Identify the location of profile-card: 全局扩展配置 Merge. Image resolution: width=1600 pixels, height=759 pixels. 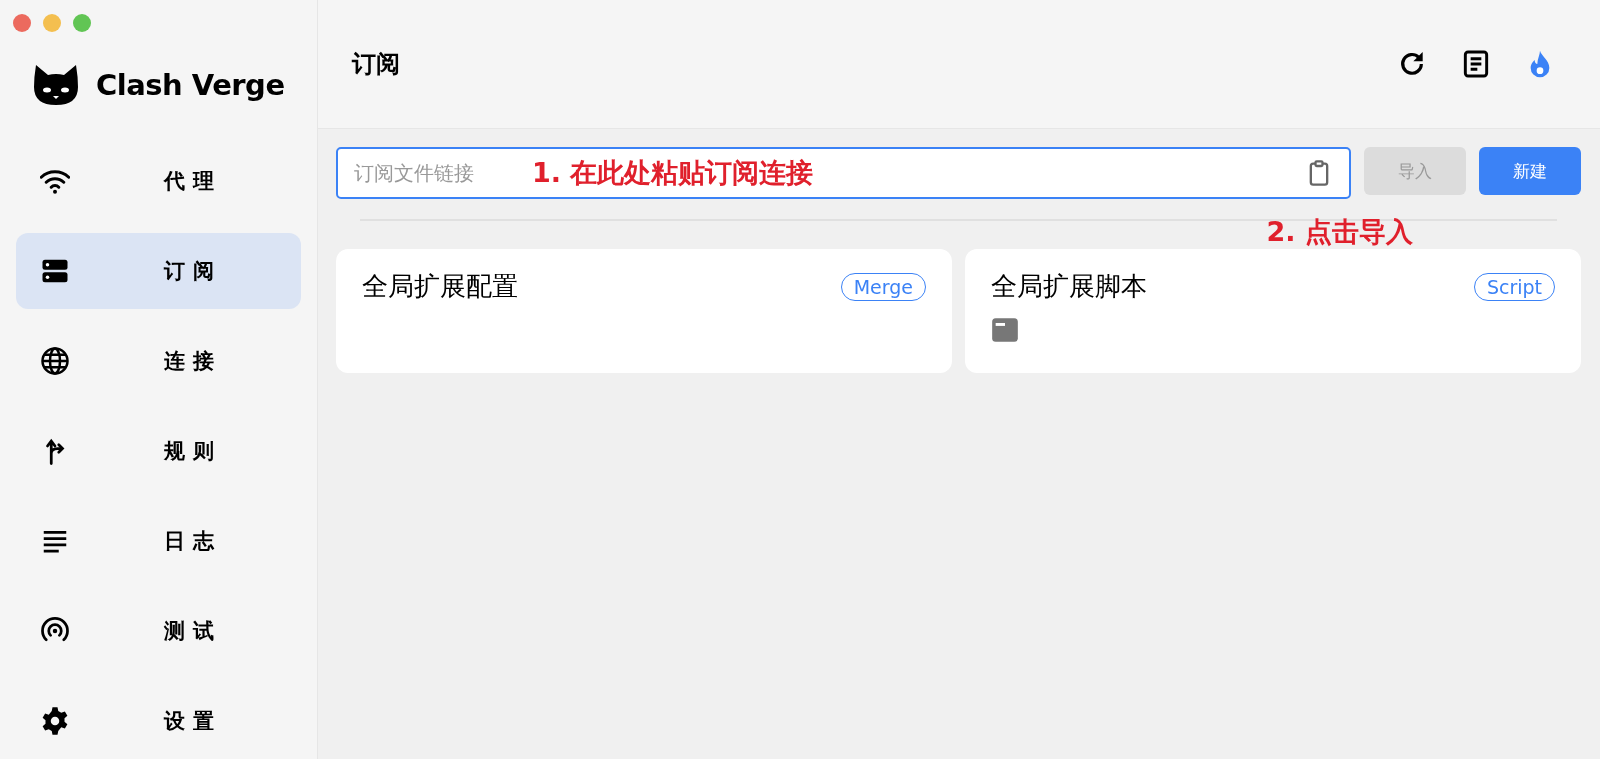
(644, 311).